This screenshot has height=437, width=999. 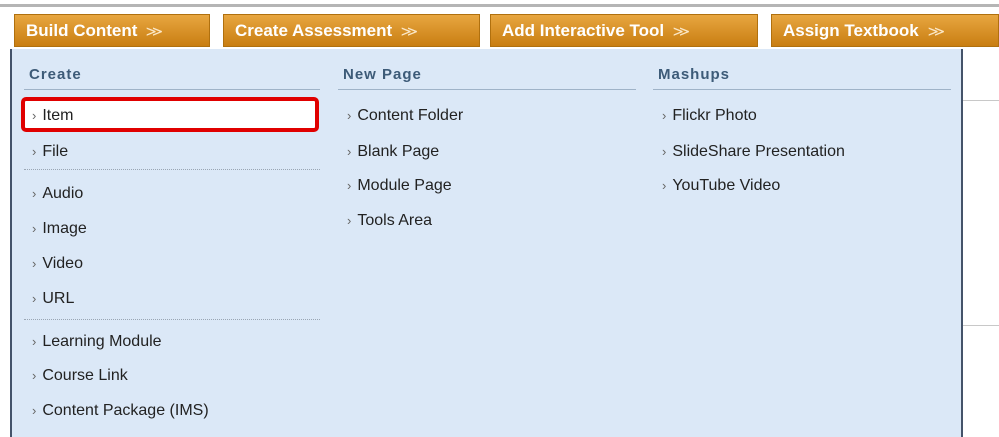 I want to click on menu-item-url: › URL, so click(x=53, y=299).